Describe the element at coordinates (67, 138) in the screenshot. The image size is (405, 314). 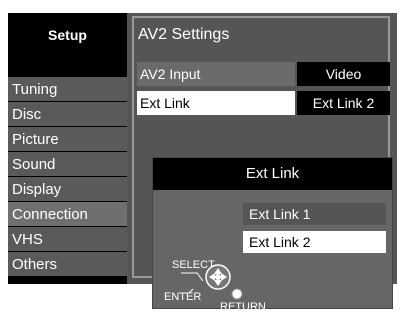
I see `sidebar-item-picture: Picture` at that location.